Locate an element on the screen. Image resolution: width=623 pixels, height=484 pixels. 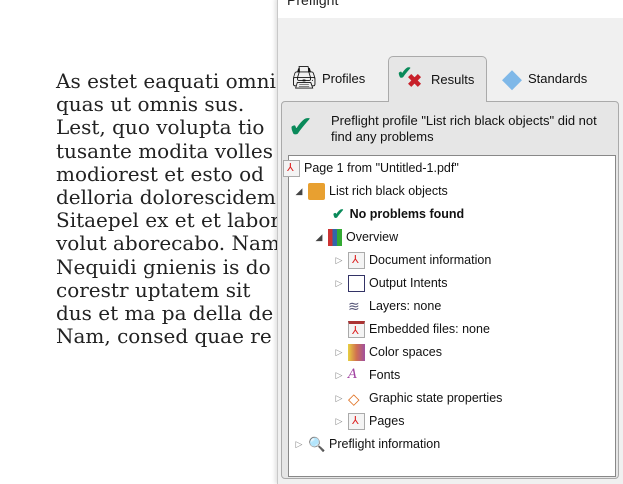
tree-item-color-spaces: ▷ Color spaces is located at coordinates (388, 352).